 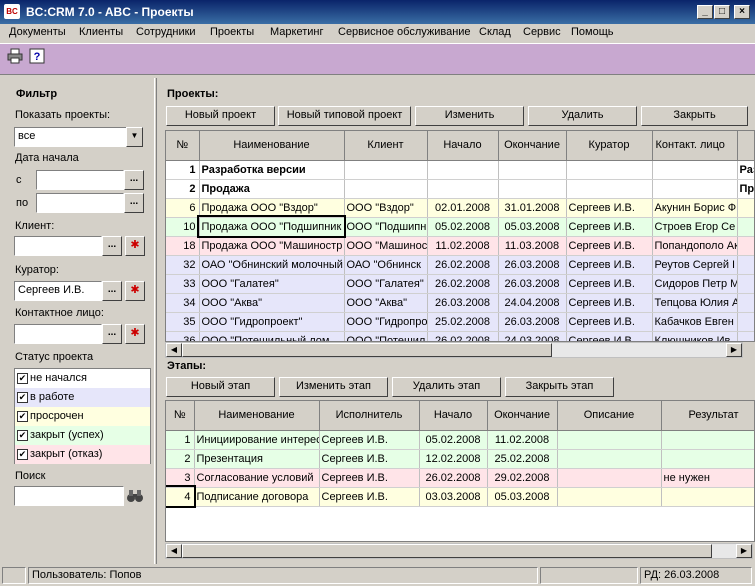 What do you see at coordinates (463, 208) in the screenshot?
I see `cell-start: 02.01.2008` at bounding box center [463, 208].